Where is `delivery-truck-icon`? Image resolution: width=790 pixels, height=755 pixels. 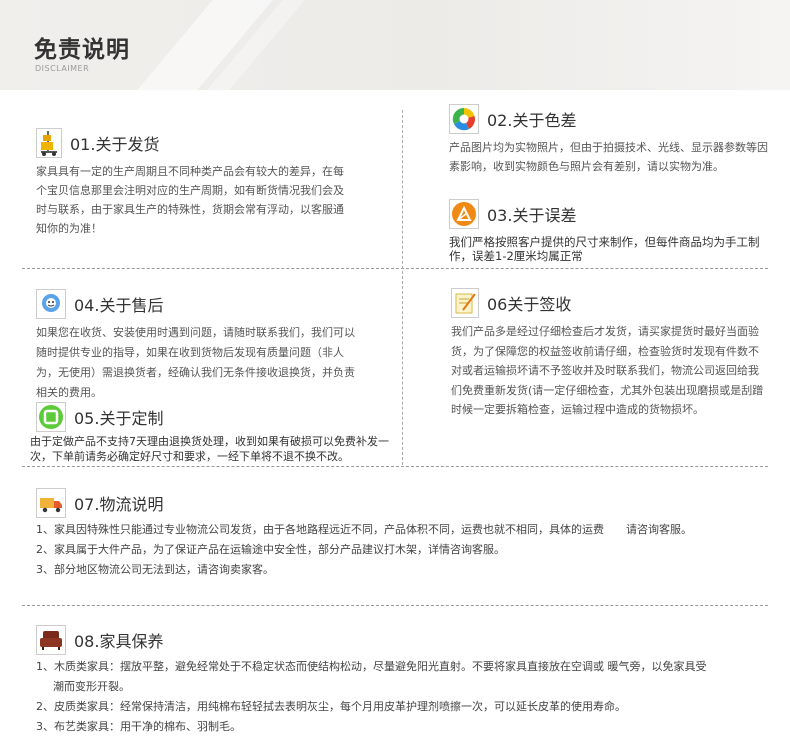 delivery-truck-icon is located at coordinates (51, 503).